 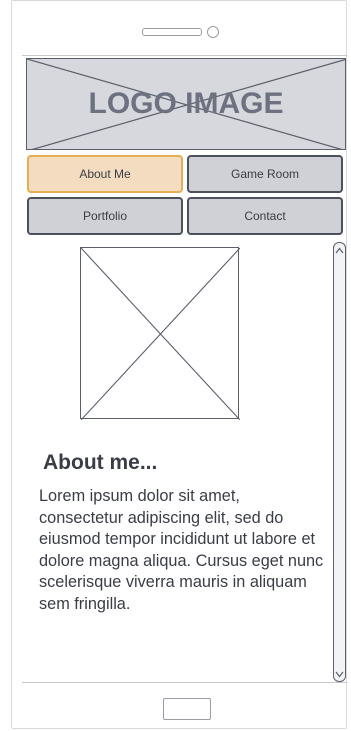 I want to click on chevron-up-icon, so click(x=339, y=250).